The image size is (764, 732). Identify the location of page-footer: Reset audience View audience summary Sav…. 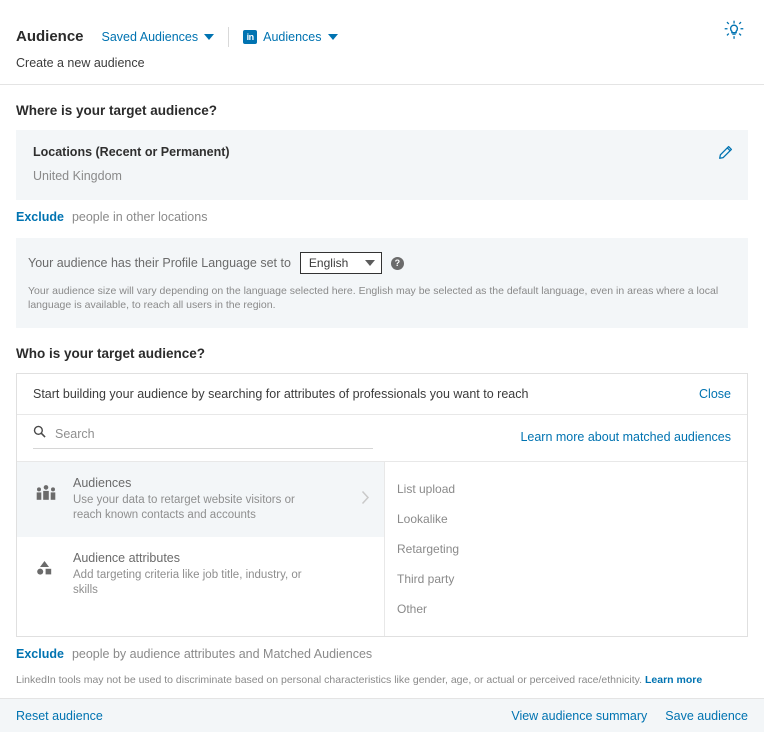
(382, 715).